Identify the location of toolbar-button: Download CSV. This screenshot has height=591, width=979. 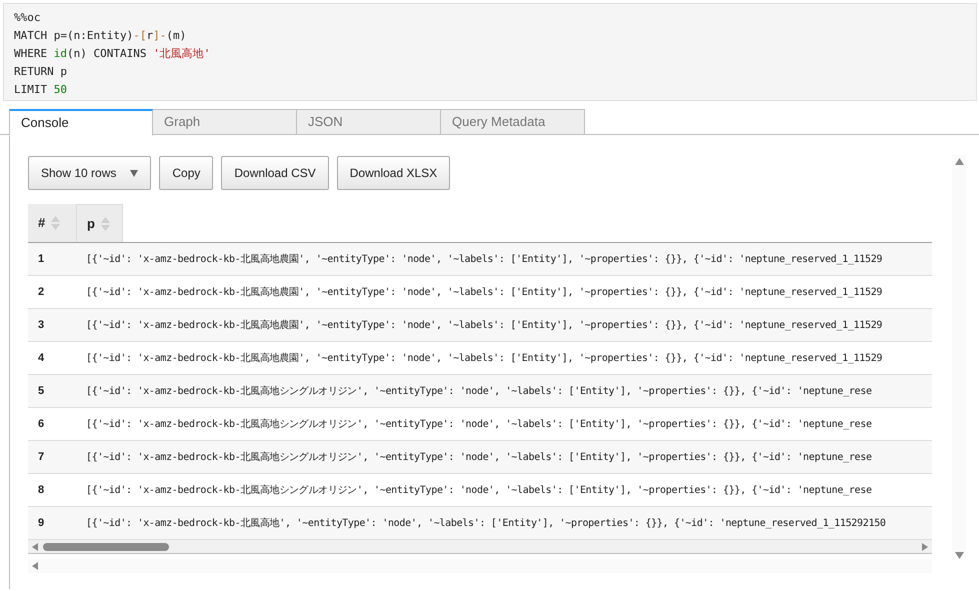
(275, 173).